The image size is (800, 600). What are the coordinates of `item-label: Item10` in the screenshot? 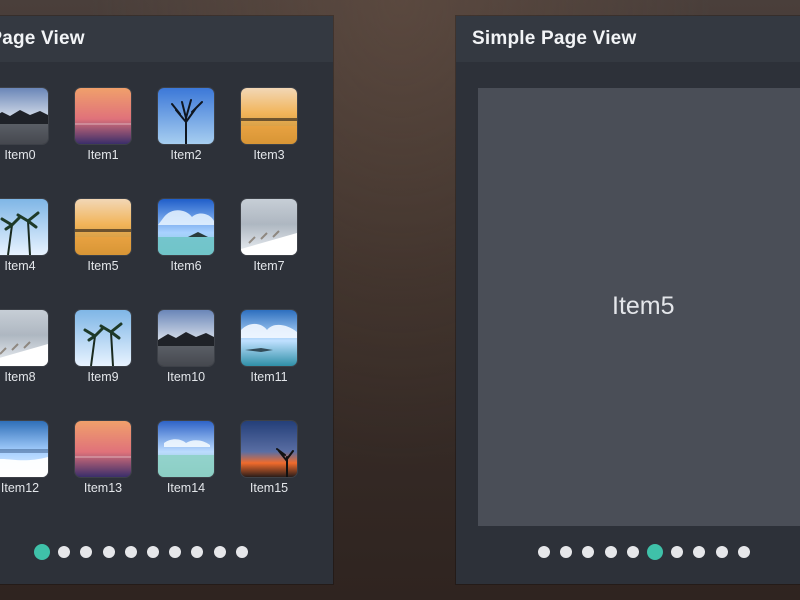 It's located at (186, 377).